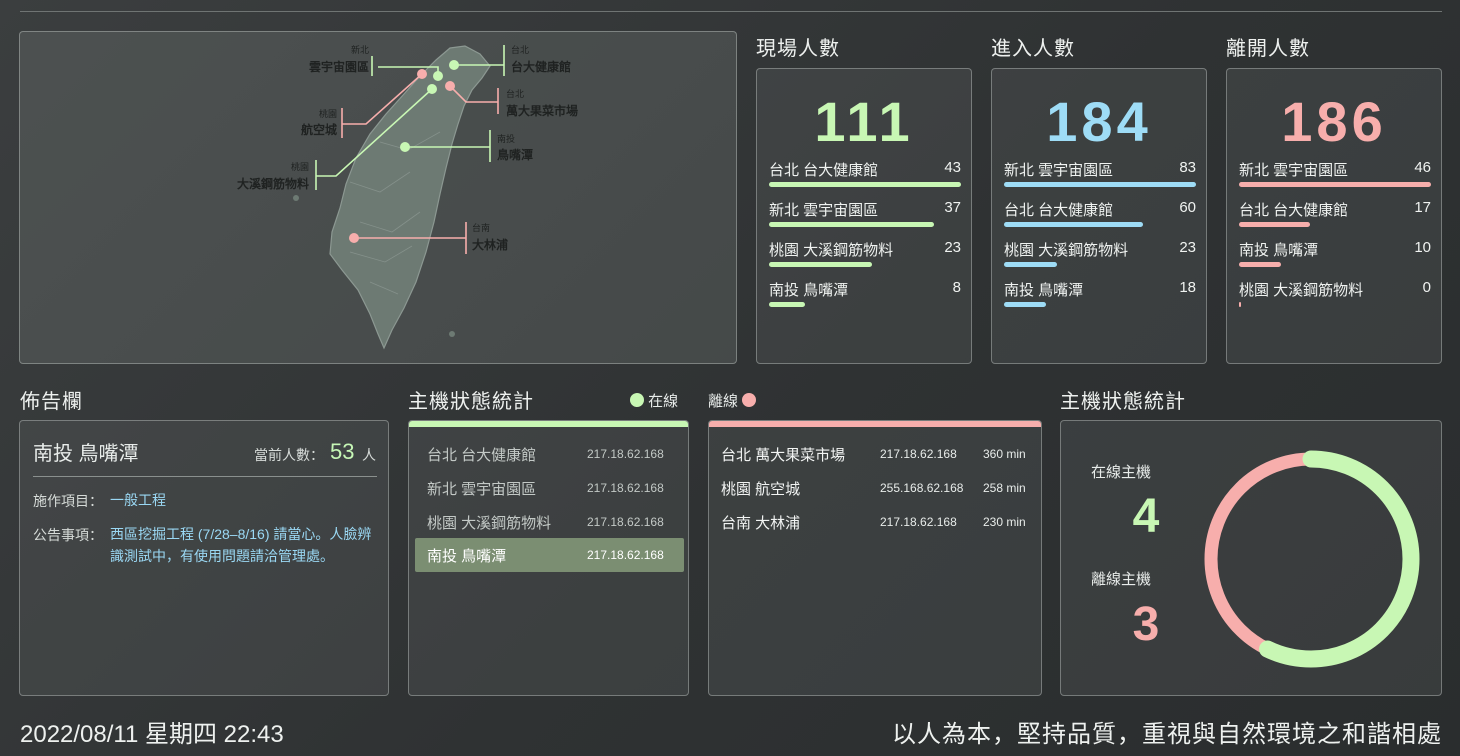 The height and width of the screenshot is (756, 1460). What do you see at coordinates (1100, 179) in the screenshot?
I see `count-row: 新北 雲宇宙園區 83` at bounding box center [1100, 179].